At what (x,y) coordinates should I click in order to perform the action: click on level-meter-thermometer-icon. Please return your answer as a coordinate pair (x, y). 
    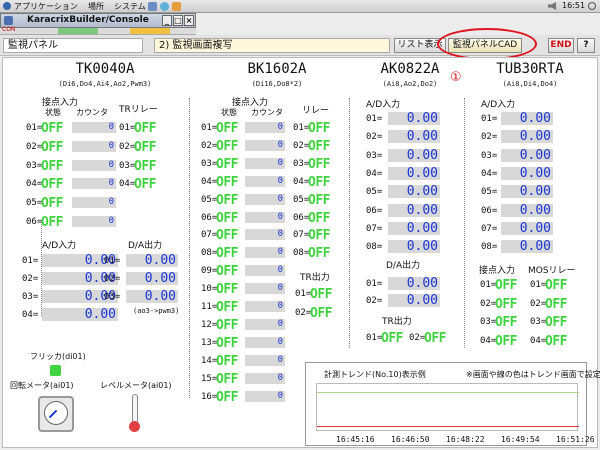
    Looking at the image, I should click on (135, 409).